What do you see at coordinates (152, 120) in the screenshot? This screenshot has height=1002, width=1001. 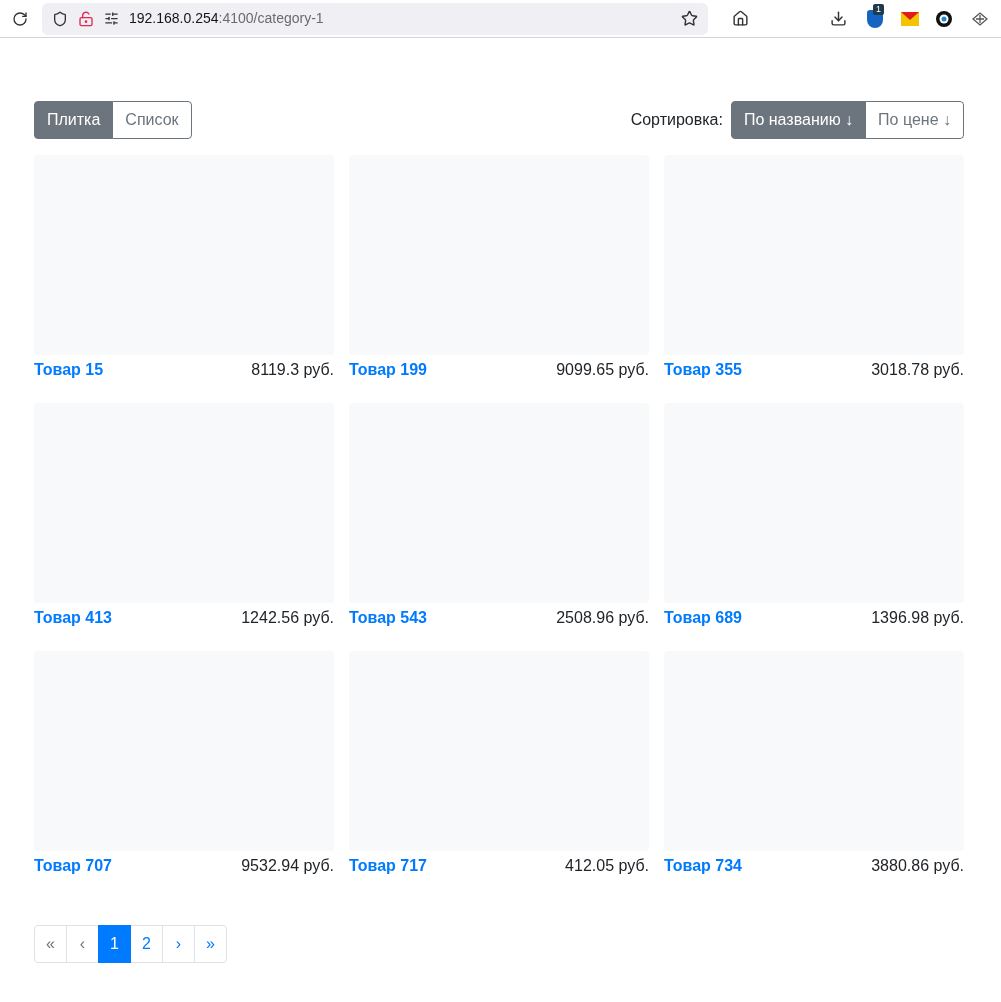 I see `view-toggle-button: Список` at bounding box center [152, 120].